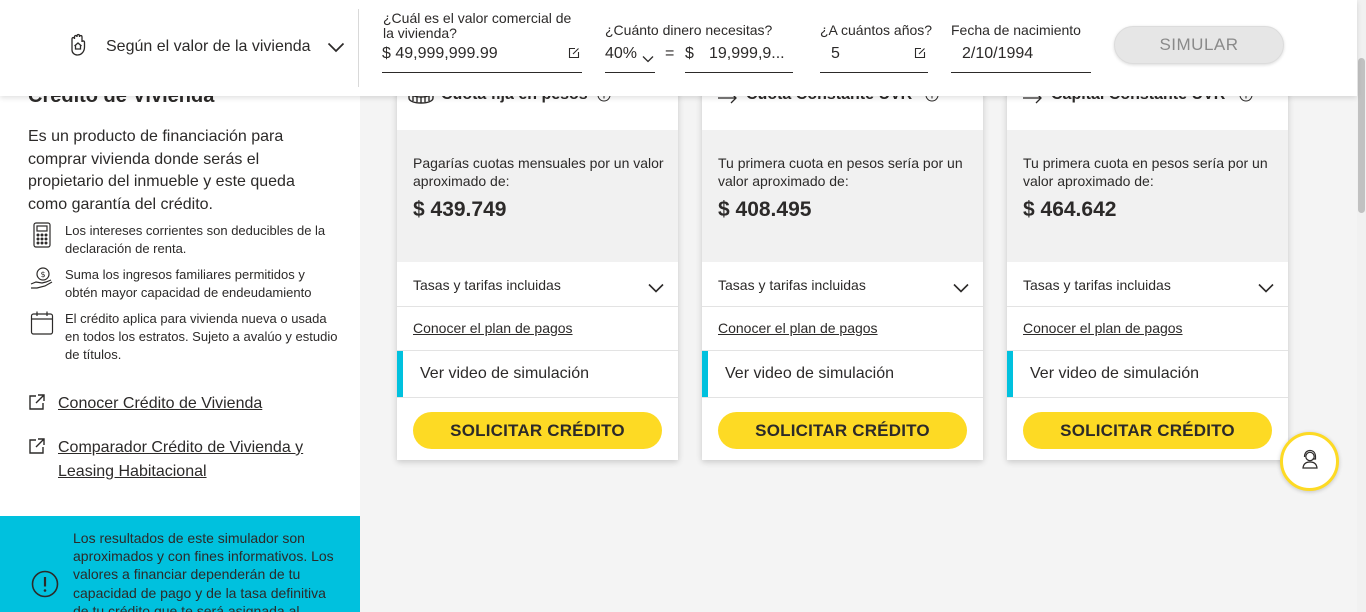 This screenshot has height=612, width=1366. What do you see at coordinates (670, 53) in the screenshot?
I see `equals-sign: =` at bounding box center [670, 53].